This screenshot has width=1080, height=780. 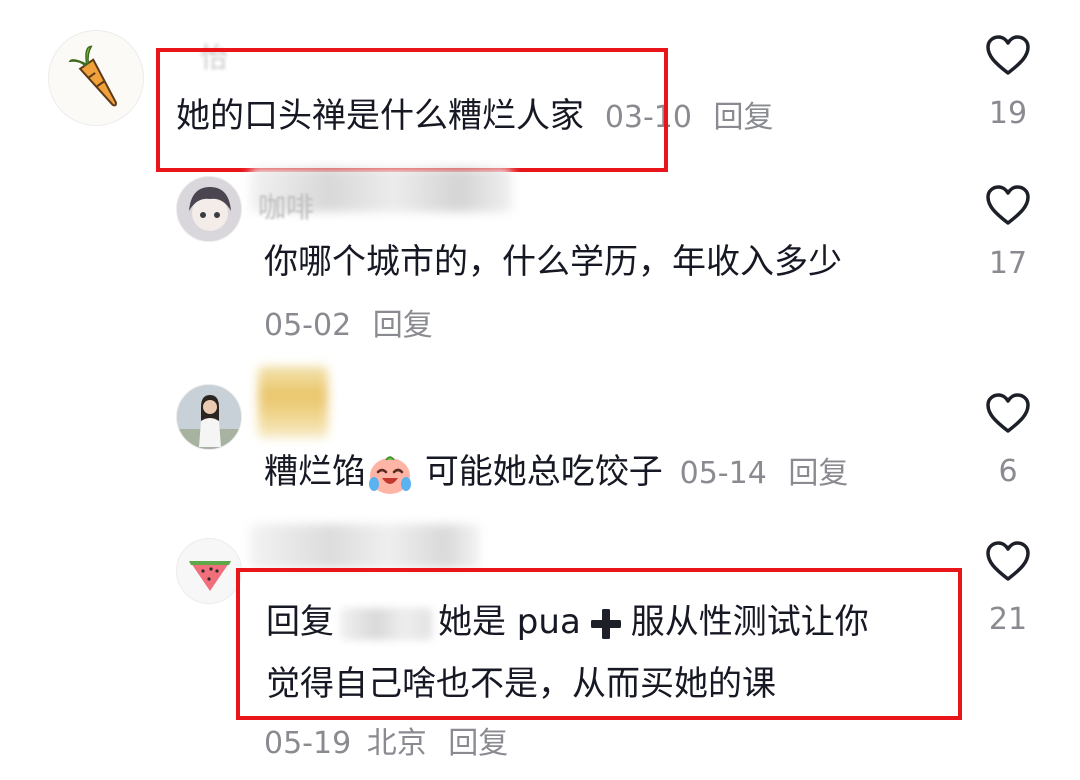 I want to click on comment-location: 北京, so click(x=396, y=743).